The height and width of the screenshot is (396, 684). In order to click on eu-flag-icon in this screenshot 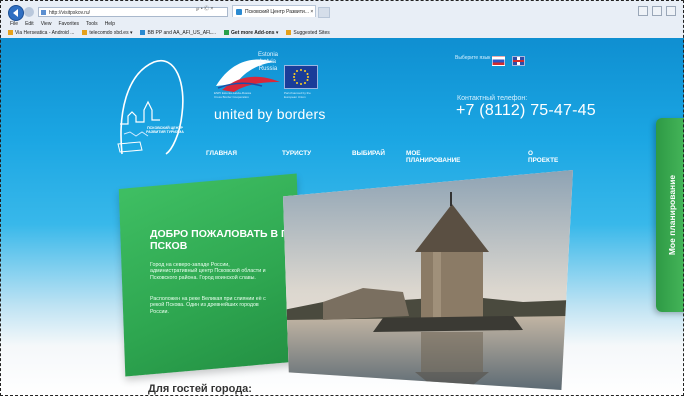, I will do `click(301, 77)`.